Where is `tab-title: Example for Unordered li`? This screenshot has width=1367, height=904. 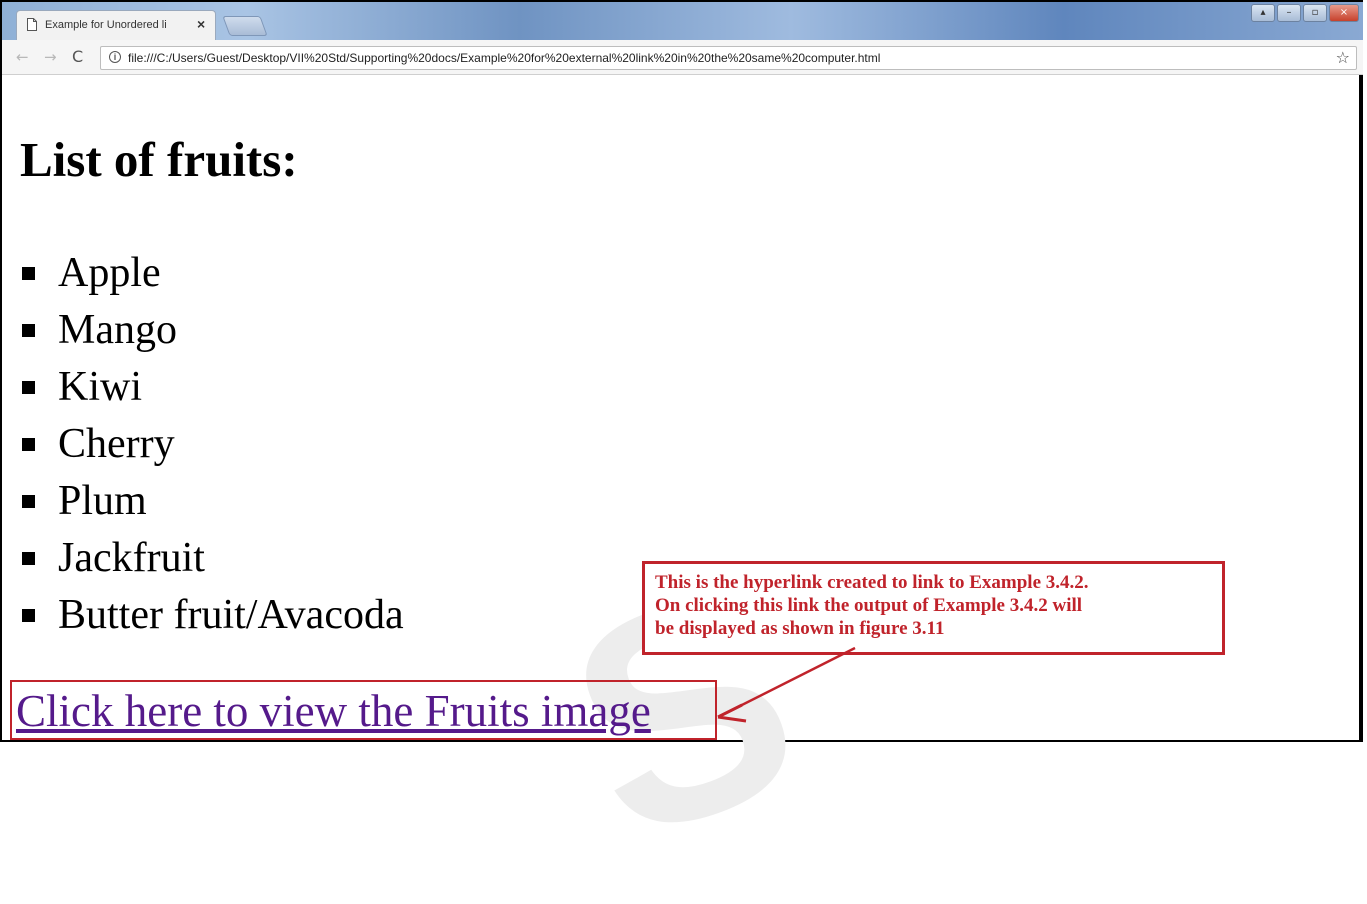
tab-title: Example for Unordered li is located at coordinates (106, 25).